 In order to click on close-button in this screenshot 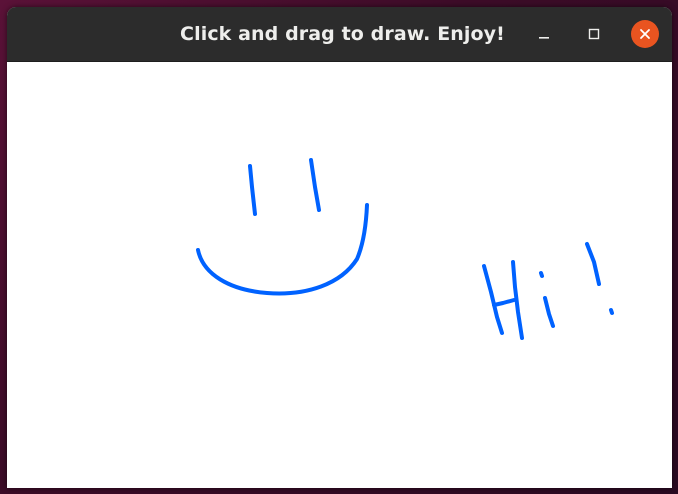, I will do `click(645, 34)`.